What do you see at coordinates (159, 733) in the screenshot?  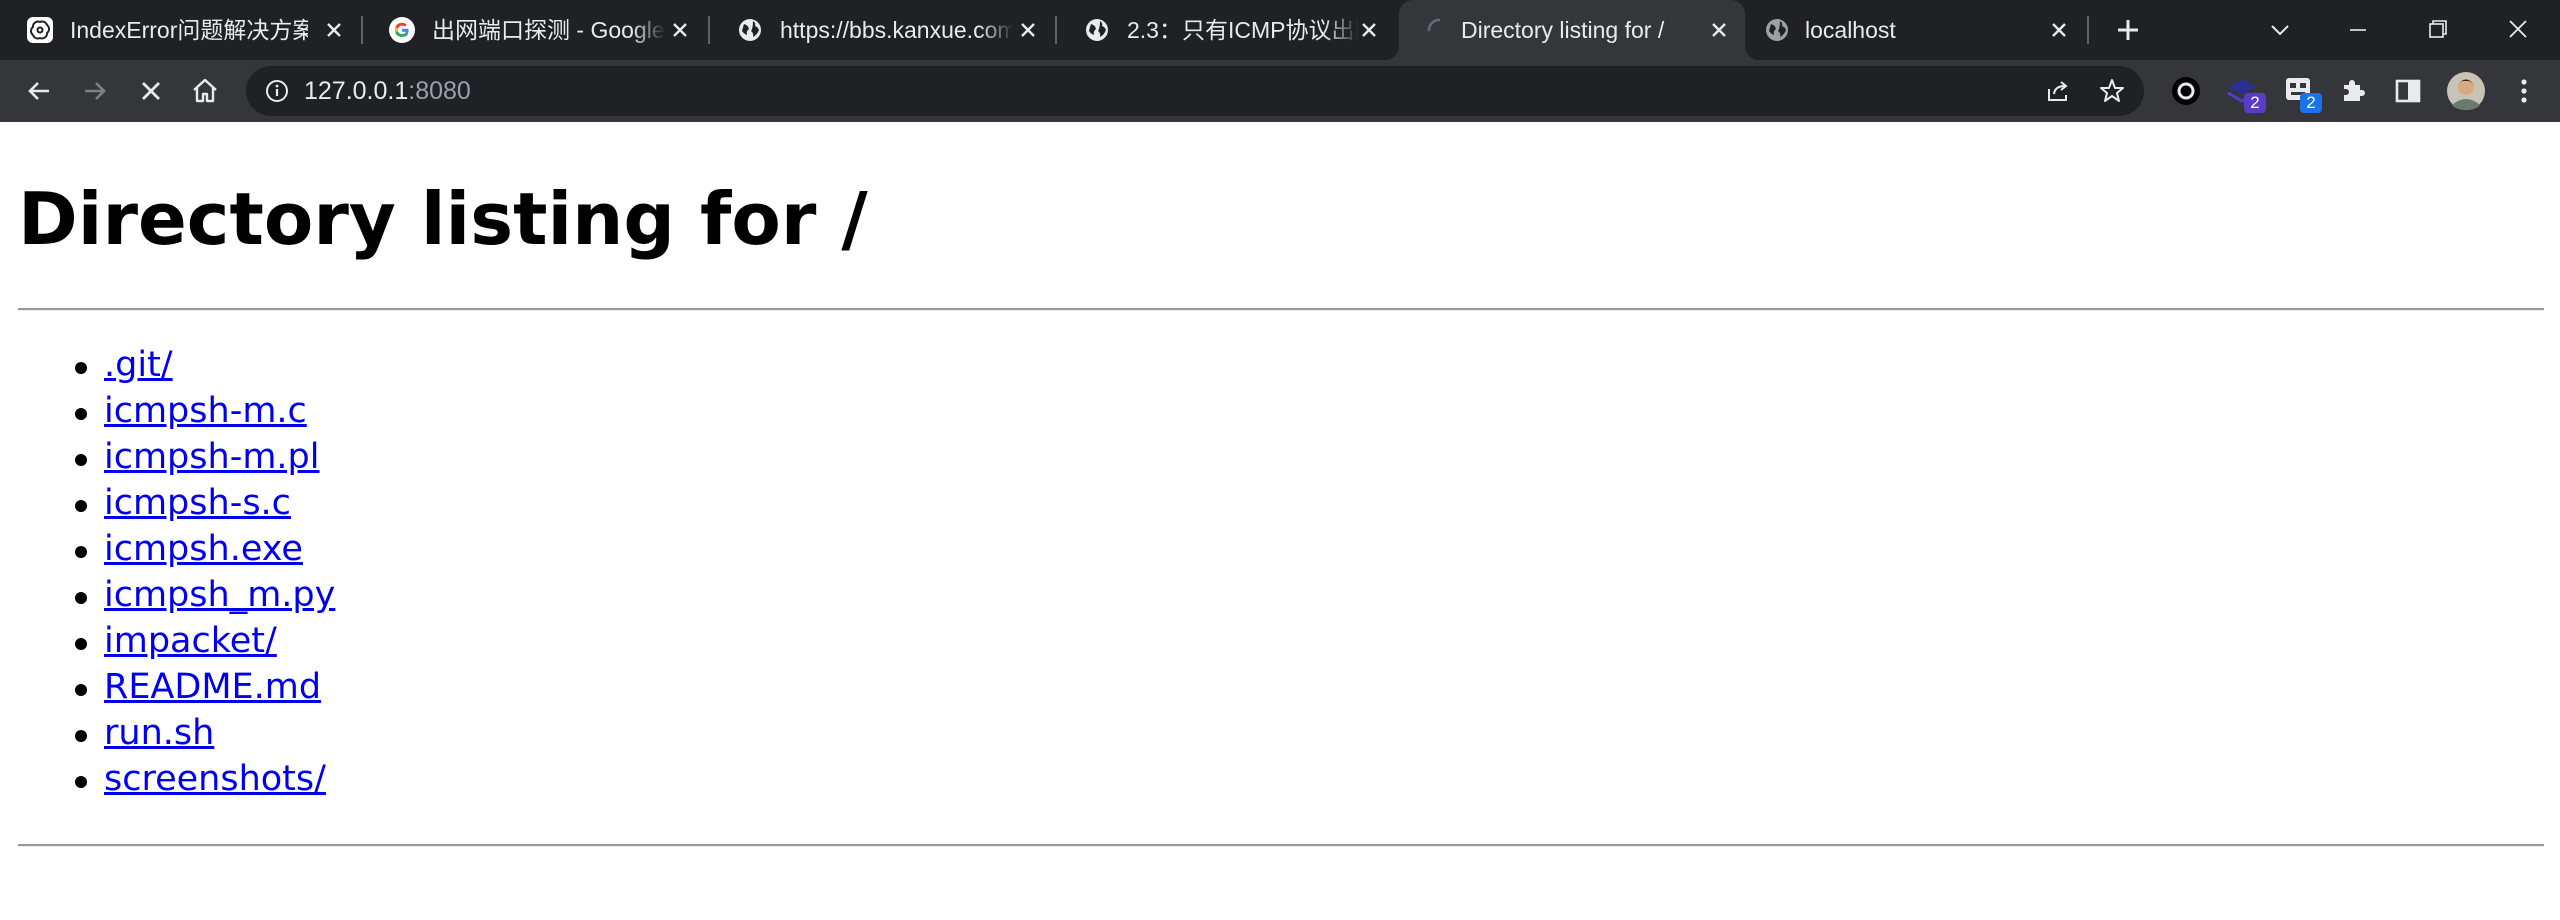 I see `file-link: run.sh` at bounding box center [159, 733].